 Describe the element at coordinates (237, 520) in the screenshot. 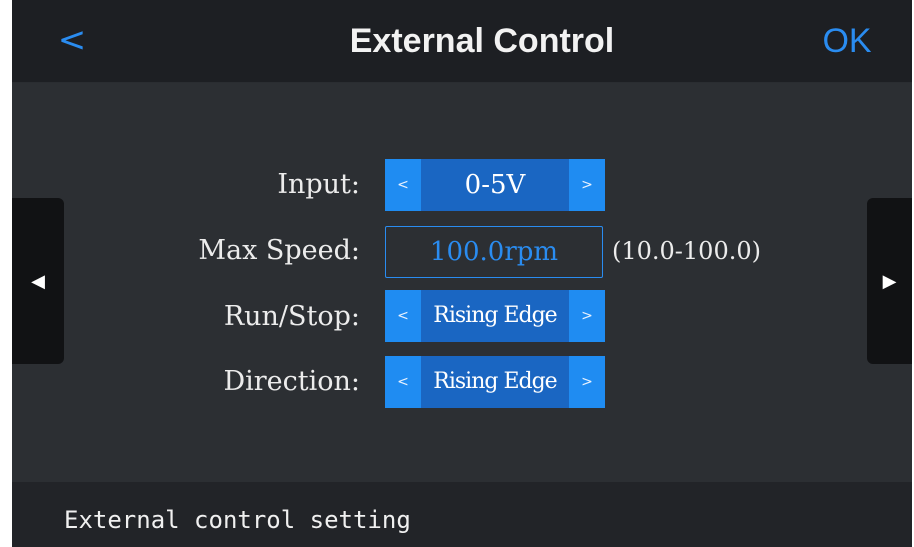

I see `status-text: External control setting` at that location.